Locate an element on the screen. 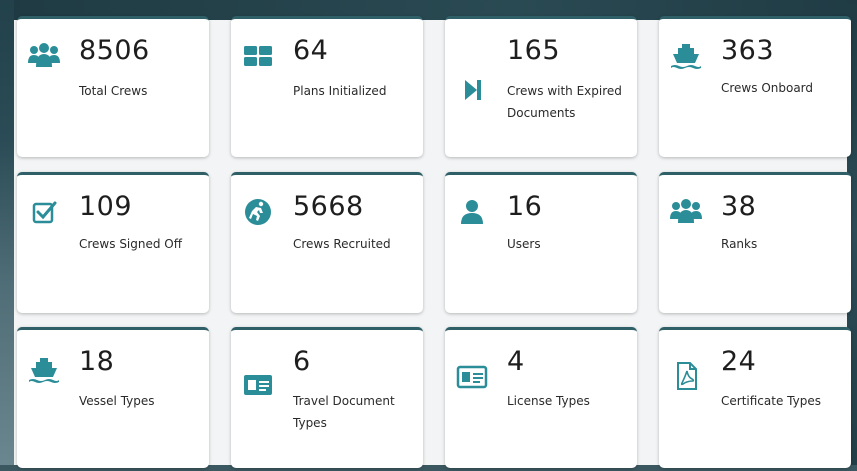  id-card-icon is located at coordinates (258, 385).